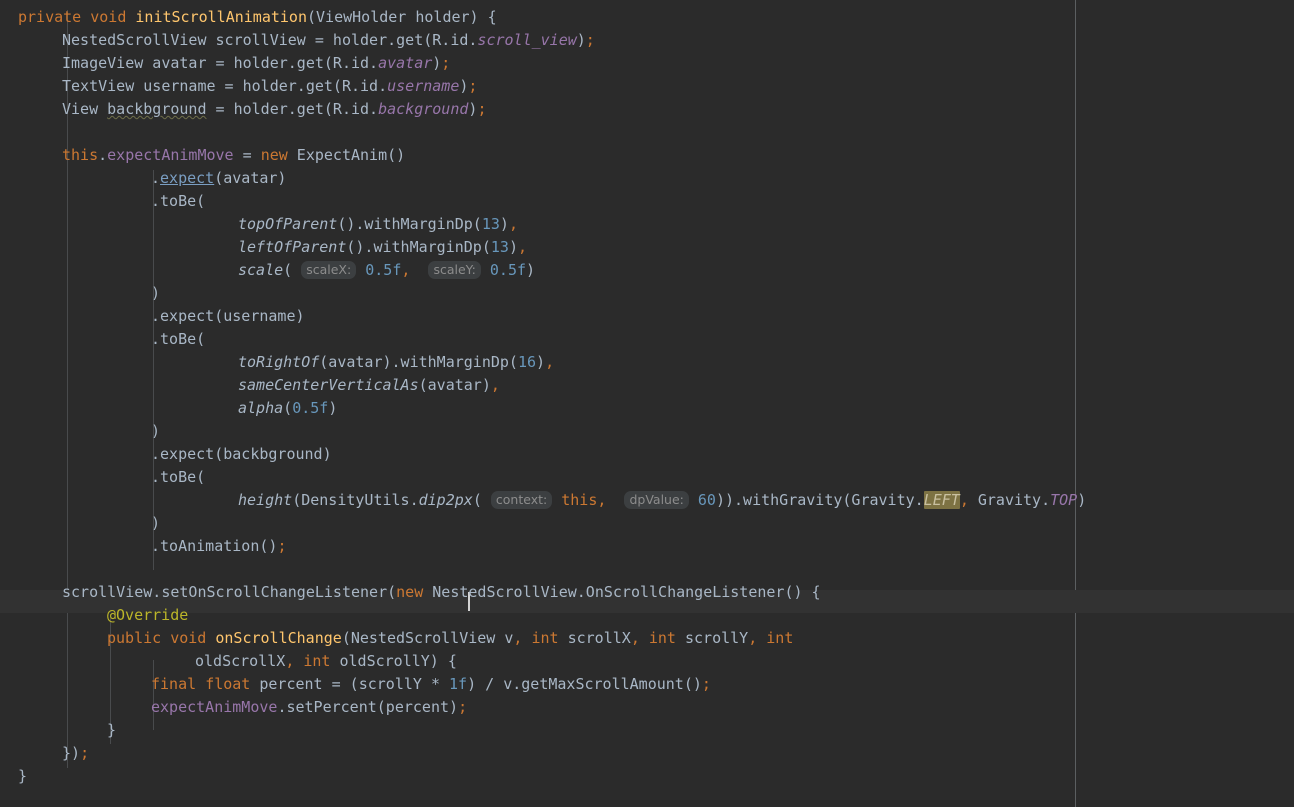 The image size is (1294, 807). I want to click on code-line: expectAnimMove.setPercent(percent);, so click(647, 707).